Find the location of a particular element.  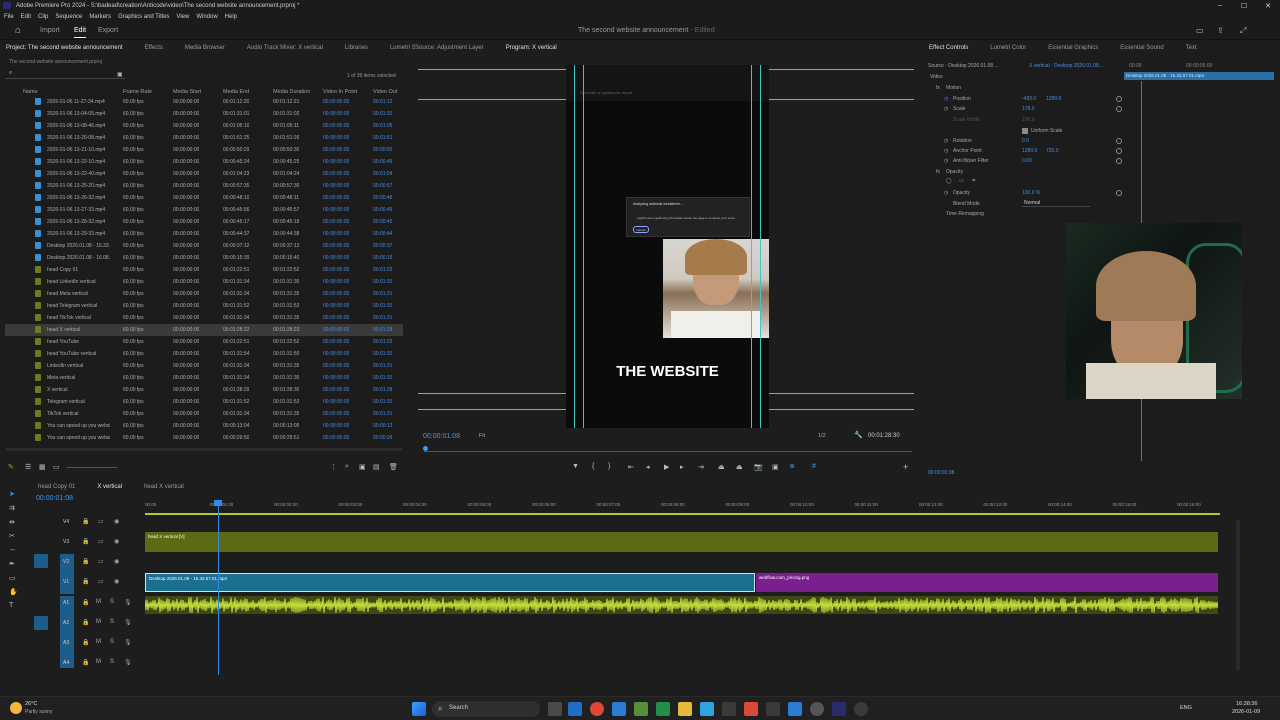

blend-mode-dropdown: Normal is located at coordinates (1056, 203).